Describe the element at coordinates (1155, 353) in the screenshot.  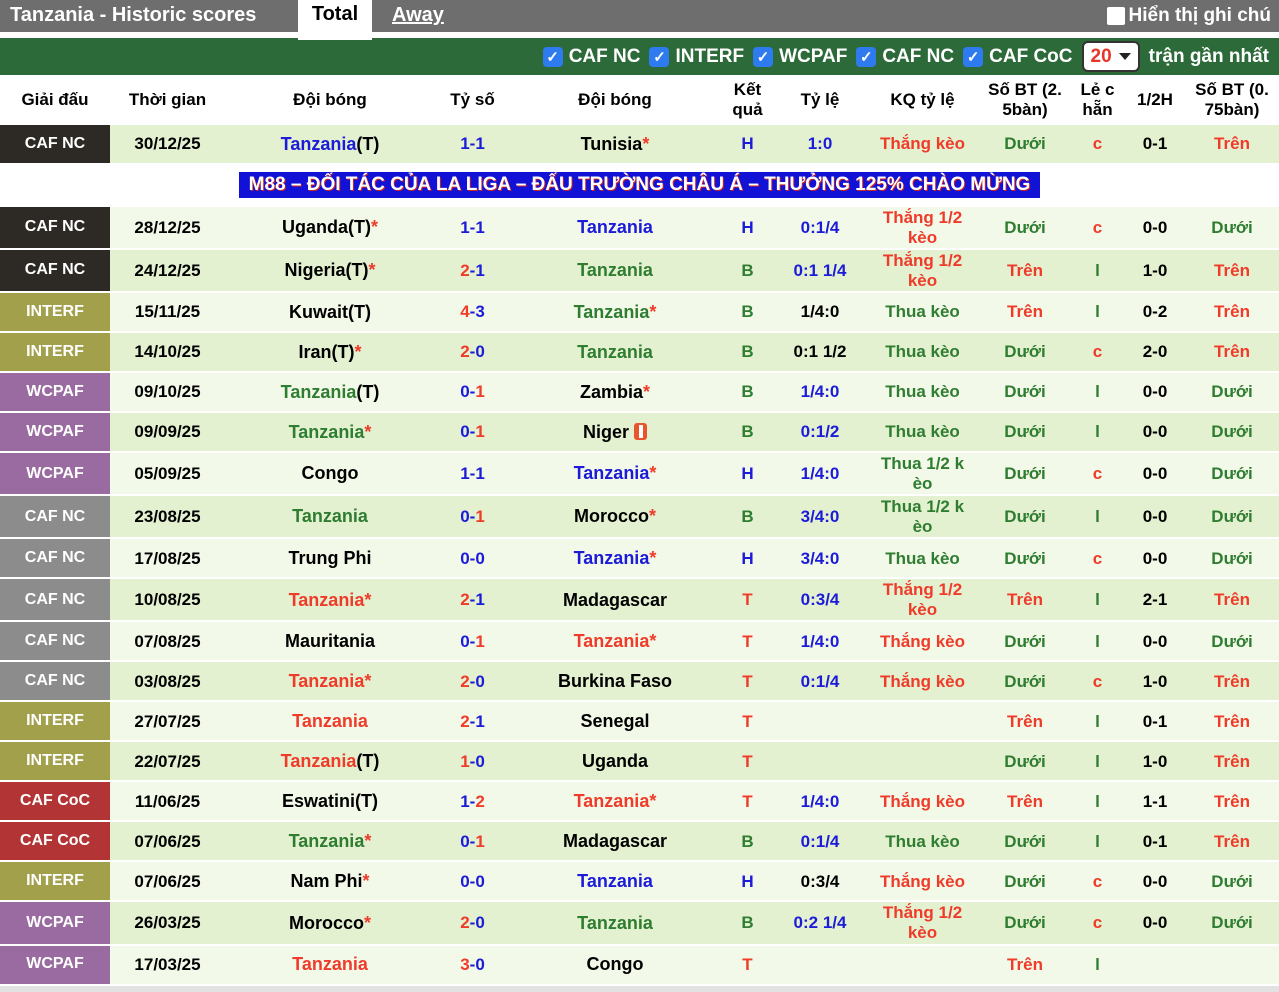
I see `first-half-score: 2-0` at that location.